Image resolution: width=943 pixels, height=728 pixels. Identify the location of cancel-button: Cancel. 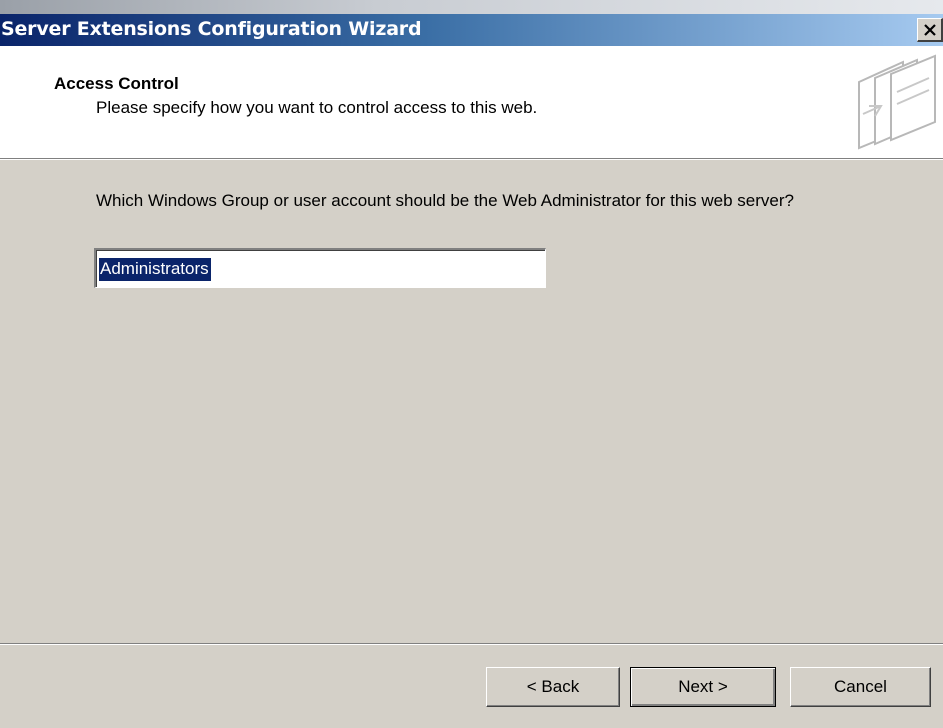
(860, 687).